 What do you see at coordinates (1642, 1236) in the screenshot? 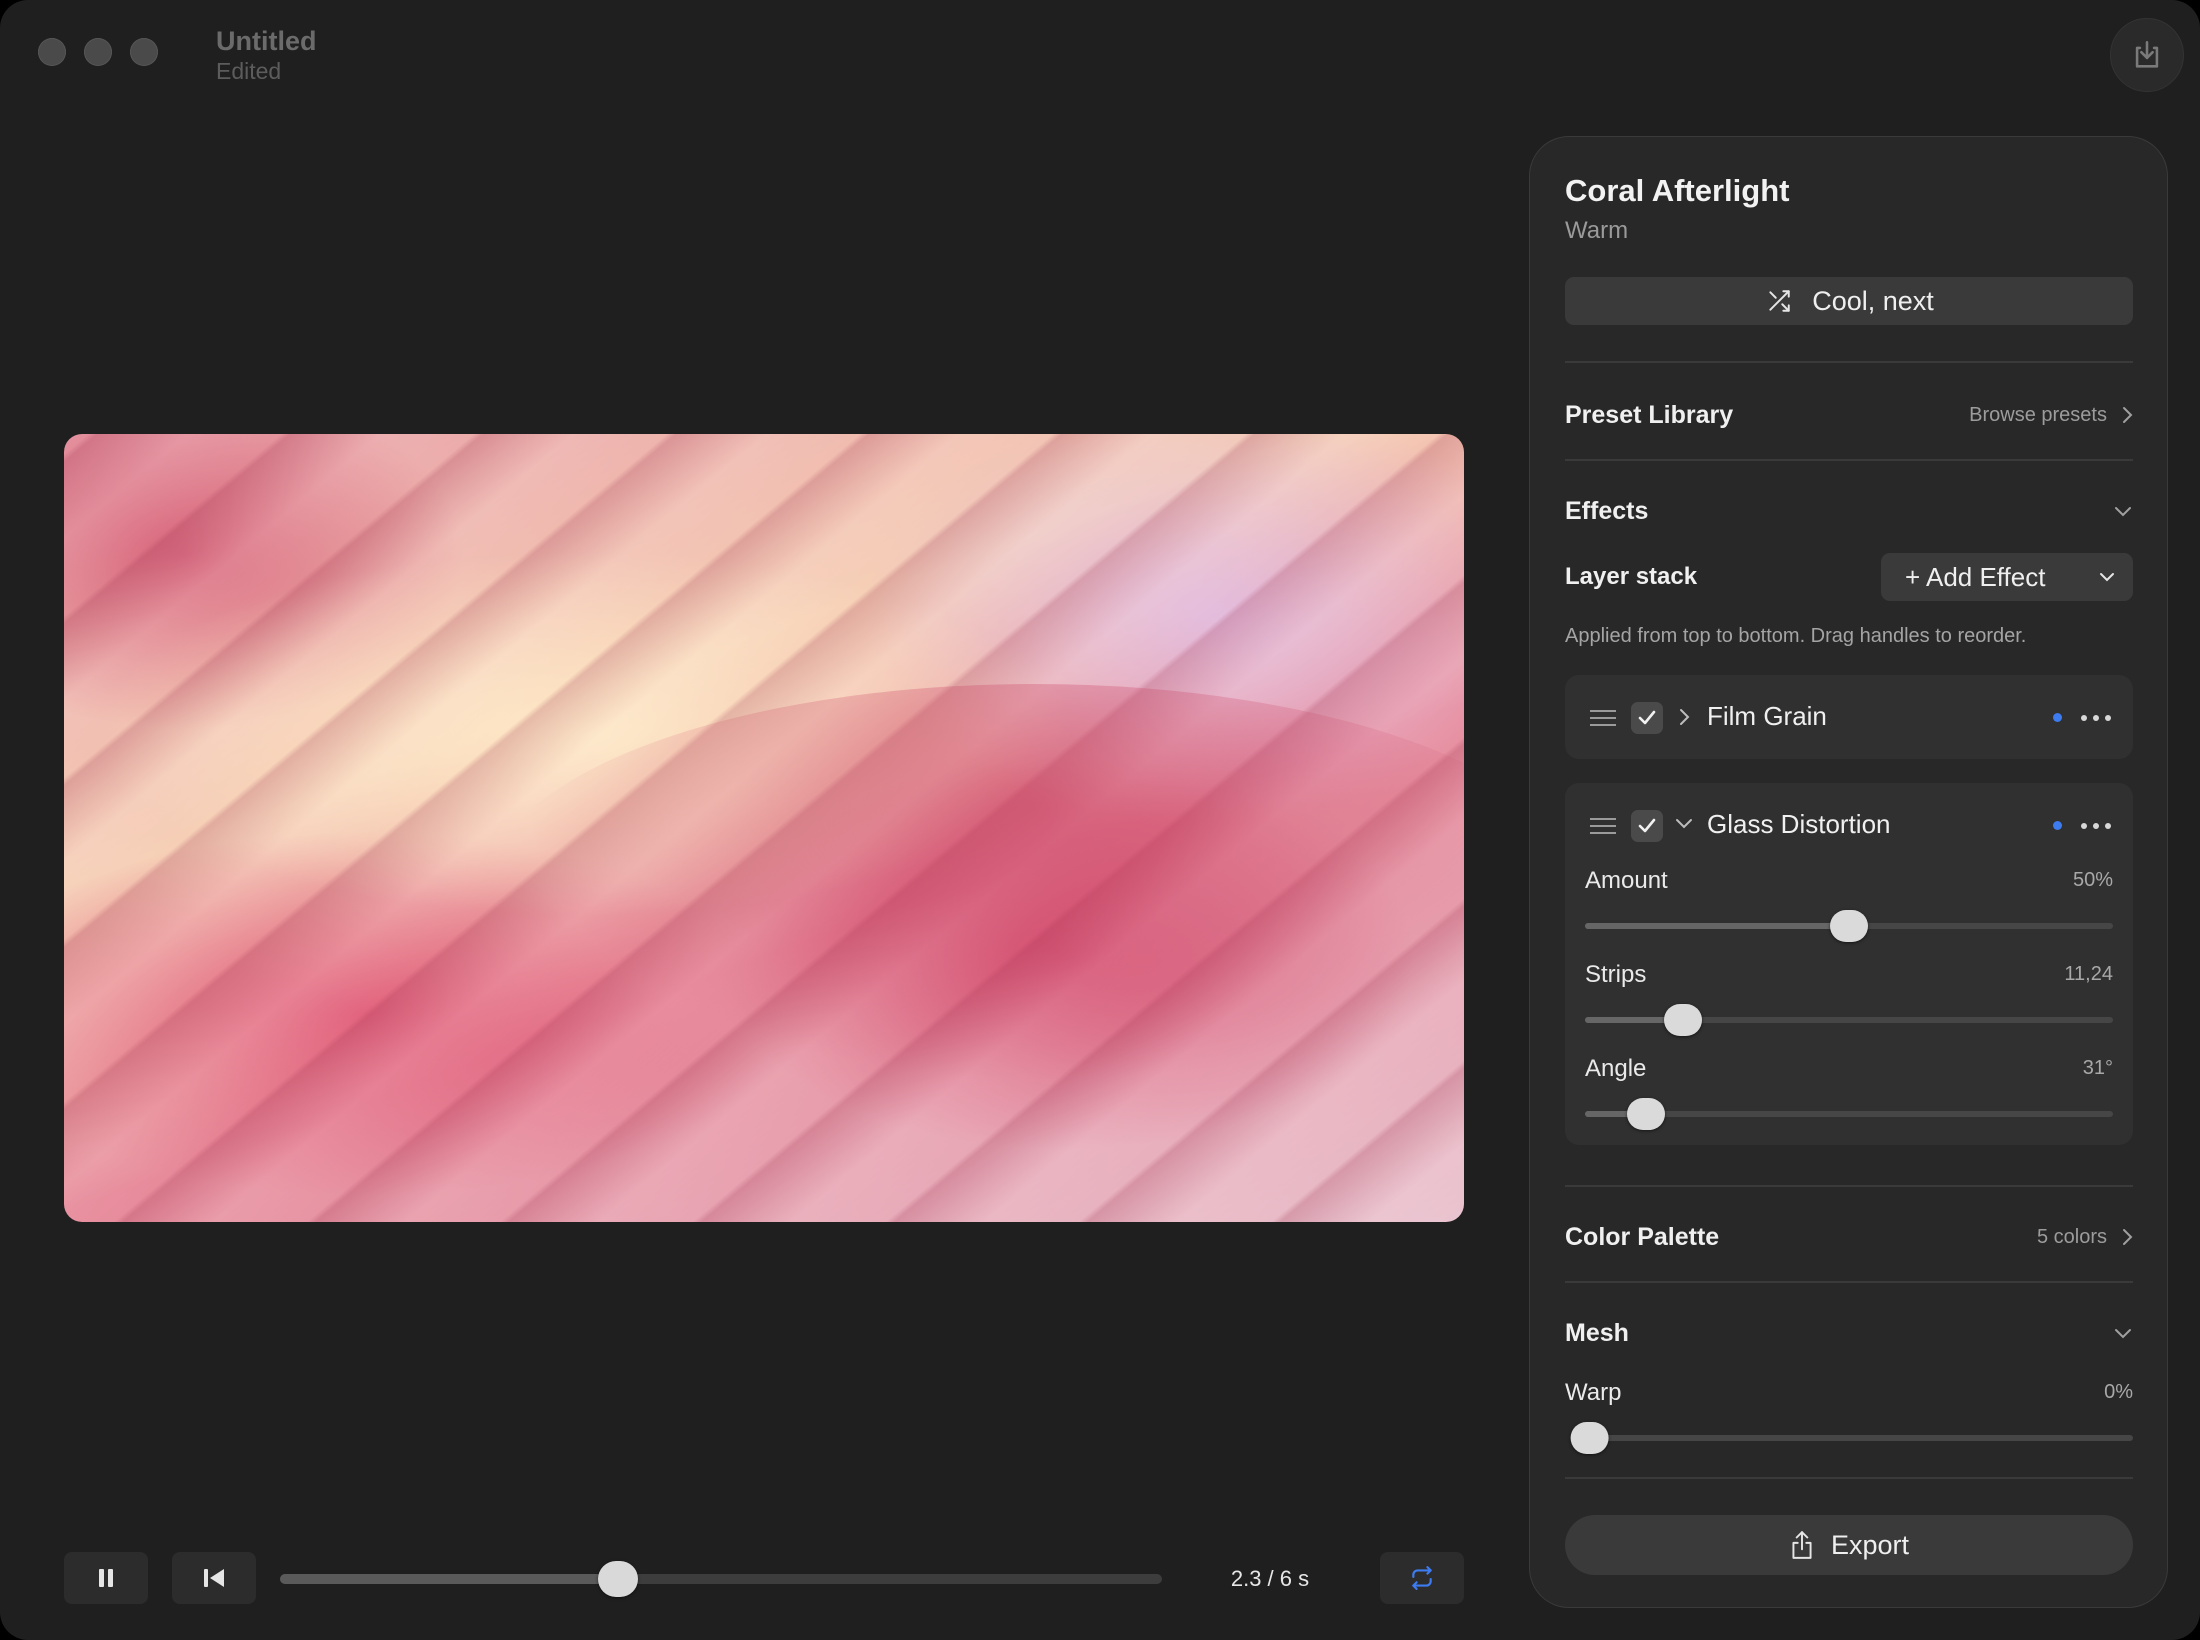
I see `color-palette-title: Color Palette` at bounding box center [1642, 1236].